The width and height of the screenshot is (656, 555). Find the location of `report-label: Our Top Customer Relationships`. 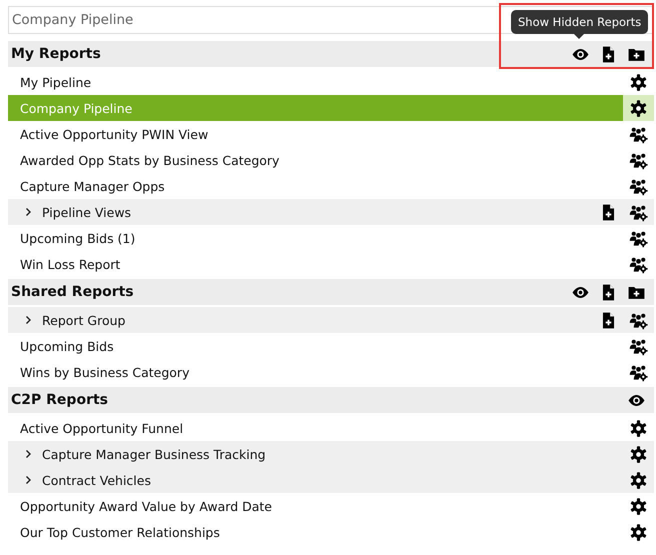

report-label: Our Top Customer Relationships is located at coordinates (120, 532).